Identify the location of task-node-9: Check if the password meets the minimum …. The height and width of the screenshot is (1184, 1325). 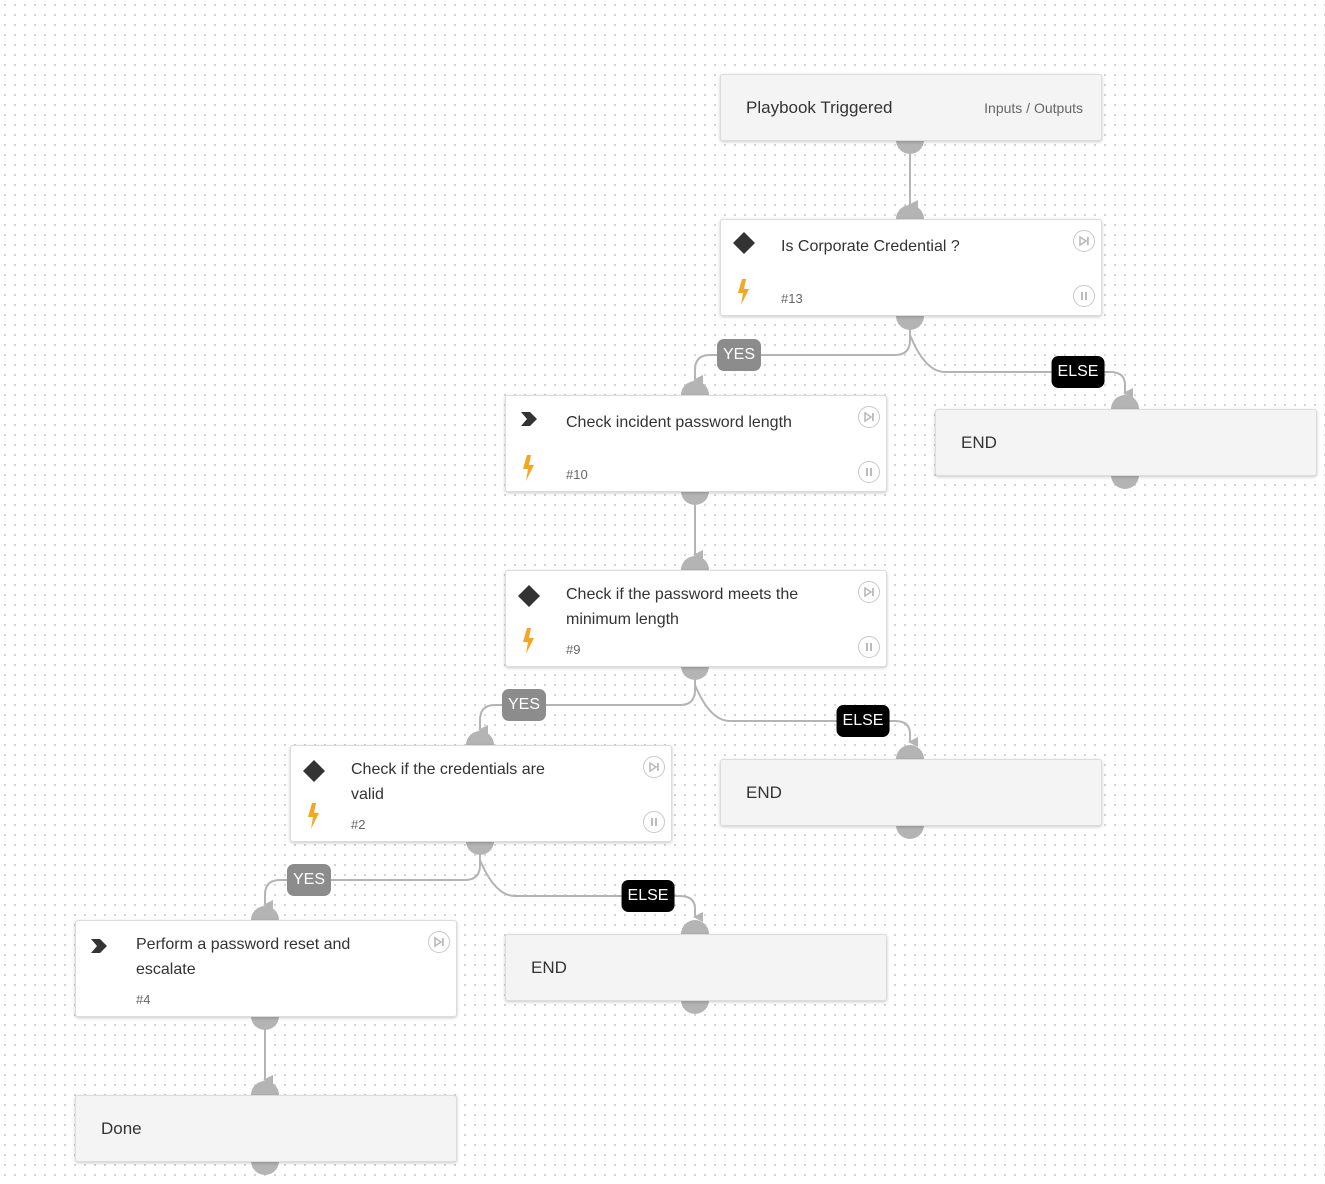
(696, 618).